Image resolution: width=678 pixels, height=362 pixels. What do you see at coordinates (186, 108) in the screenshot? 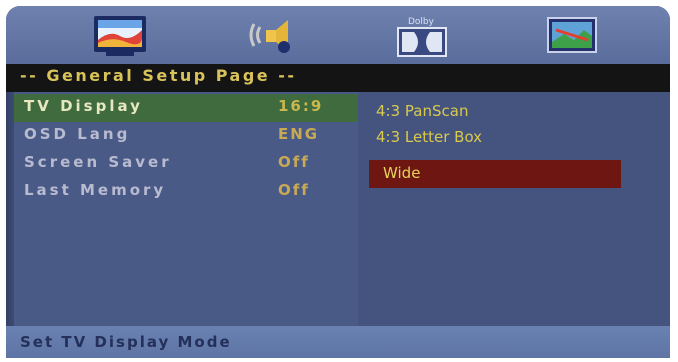
I see `menu-item-tv-display: TV Display 16:9` at bounding box center [186, 108].